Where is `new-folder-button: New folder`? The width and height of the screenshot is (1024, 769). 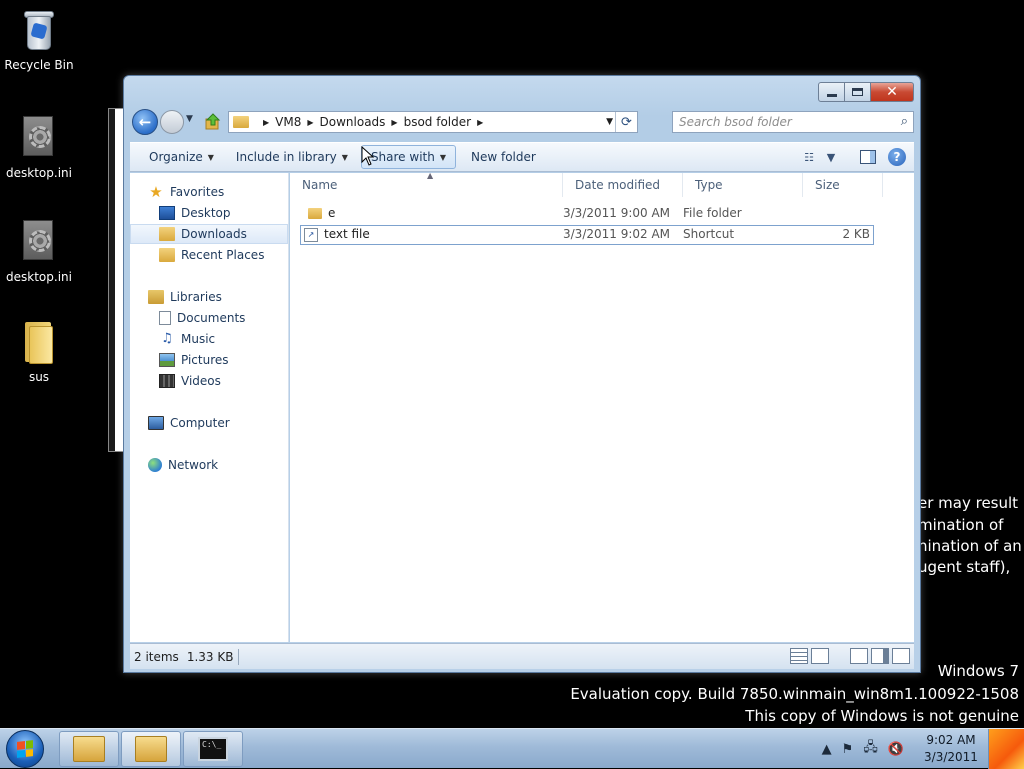 new-folder-button: New folder is located at coordinates (503, 157).